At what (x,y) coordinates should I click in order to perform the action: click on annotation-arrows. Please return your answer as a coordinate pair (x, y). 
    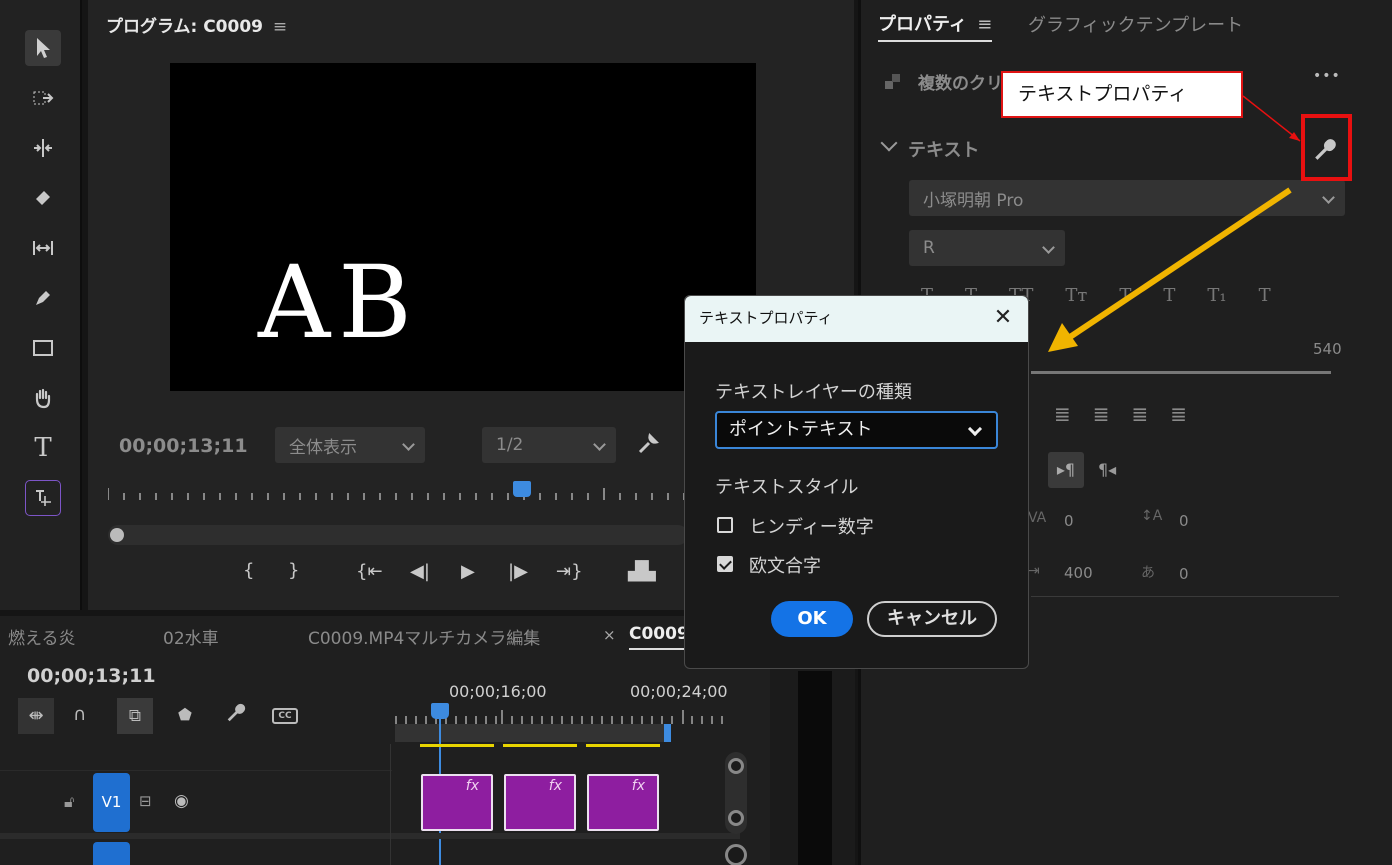
    Looking at the image, I should click on (1174, 223).